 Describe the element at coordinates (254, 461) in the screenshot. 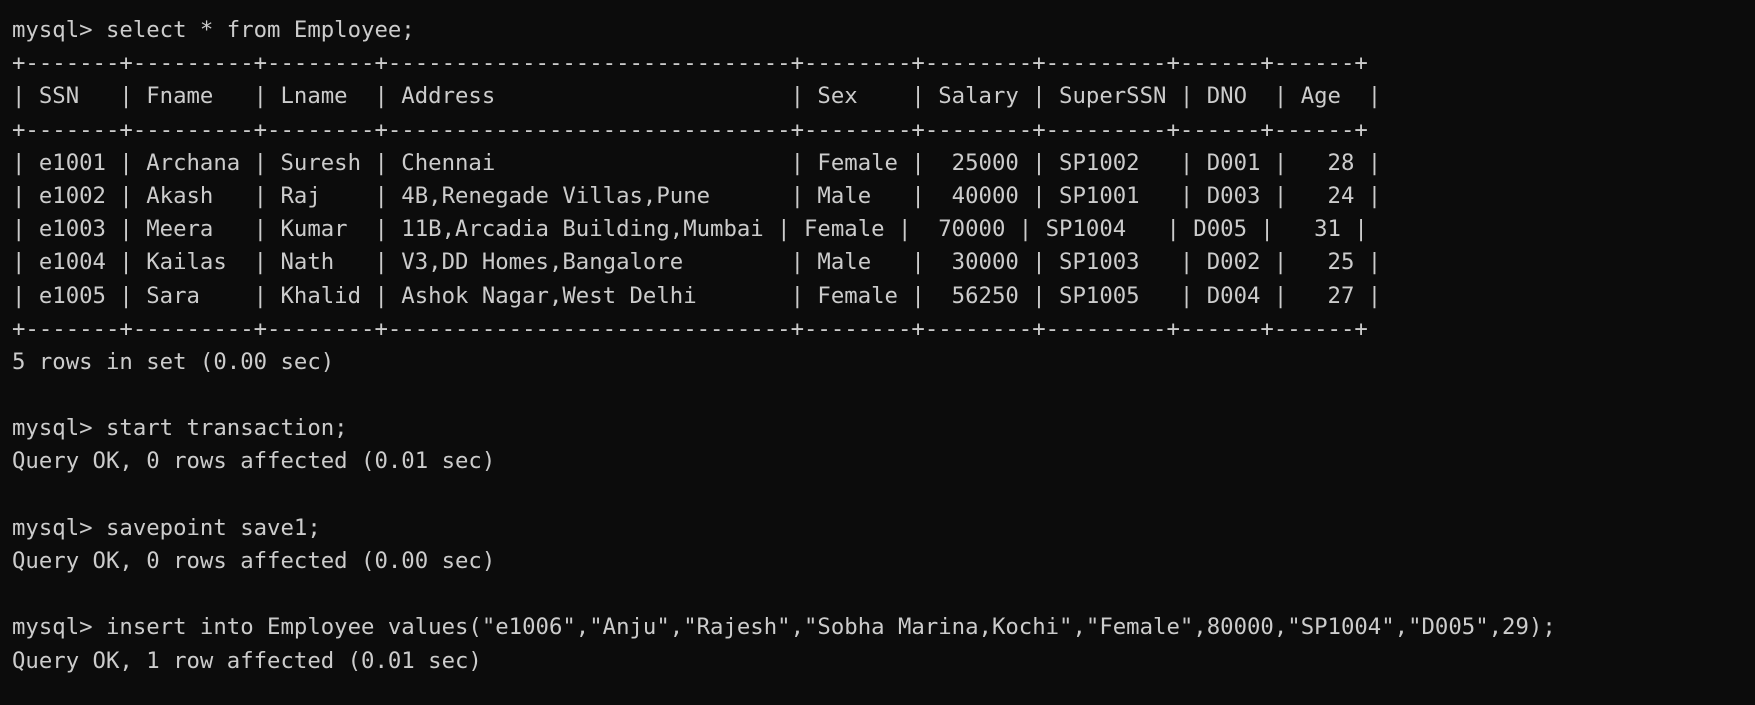

I see `query-ok-status: Query OK, 0 rows affected (0.01 sec)` at that location.